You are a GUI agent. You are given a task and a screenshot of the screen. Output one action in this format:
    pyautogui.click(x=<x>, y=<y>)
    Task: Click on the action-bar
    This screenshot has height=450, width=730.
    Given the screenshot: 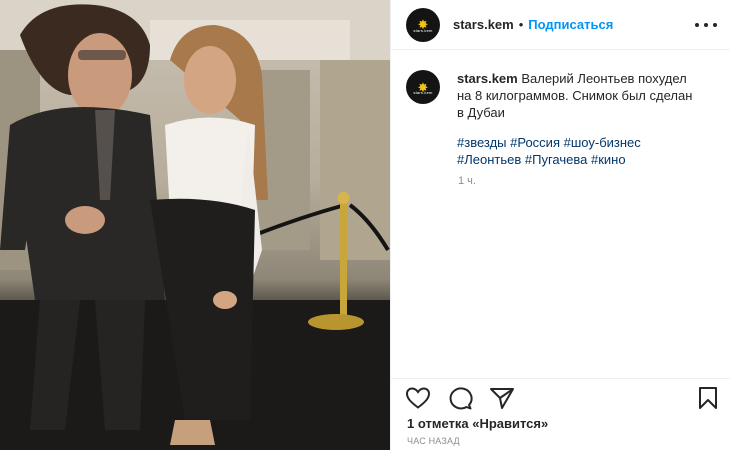 What is the action you would take?
    pyautogui.click(x=560, y=398)
    